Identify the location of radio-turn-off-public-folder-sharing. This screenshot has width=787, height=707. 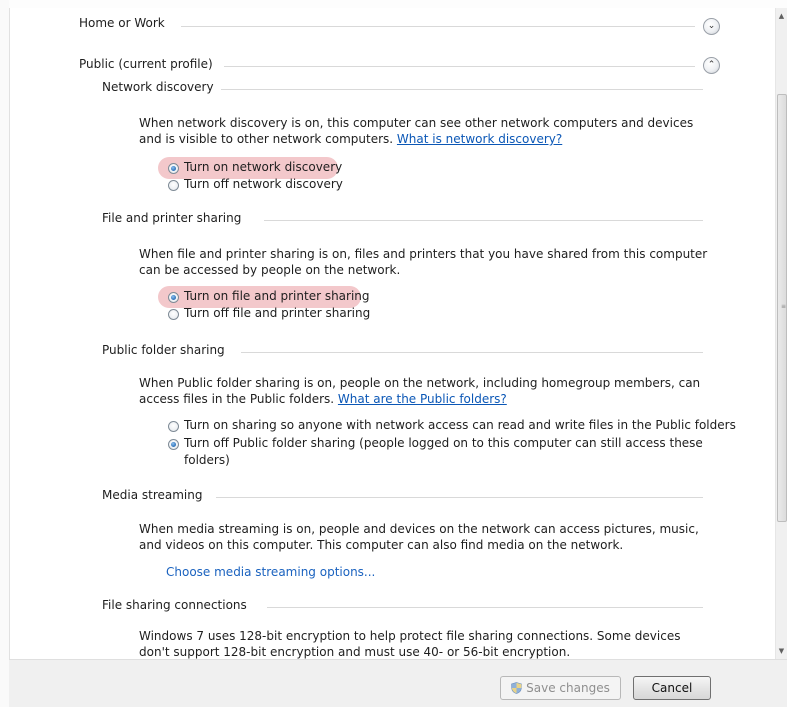
(173, 444).